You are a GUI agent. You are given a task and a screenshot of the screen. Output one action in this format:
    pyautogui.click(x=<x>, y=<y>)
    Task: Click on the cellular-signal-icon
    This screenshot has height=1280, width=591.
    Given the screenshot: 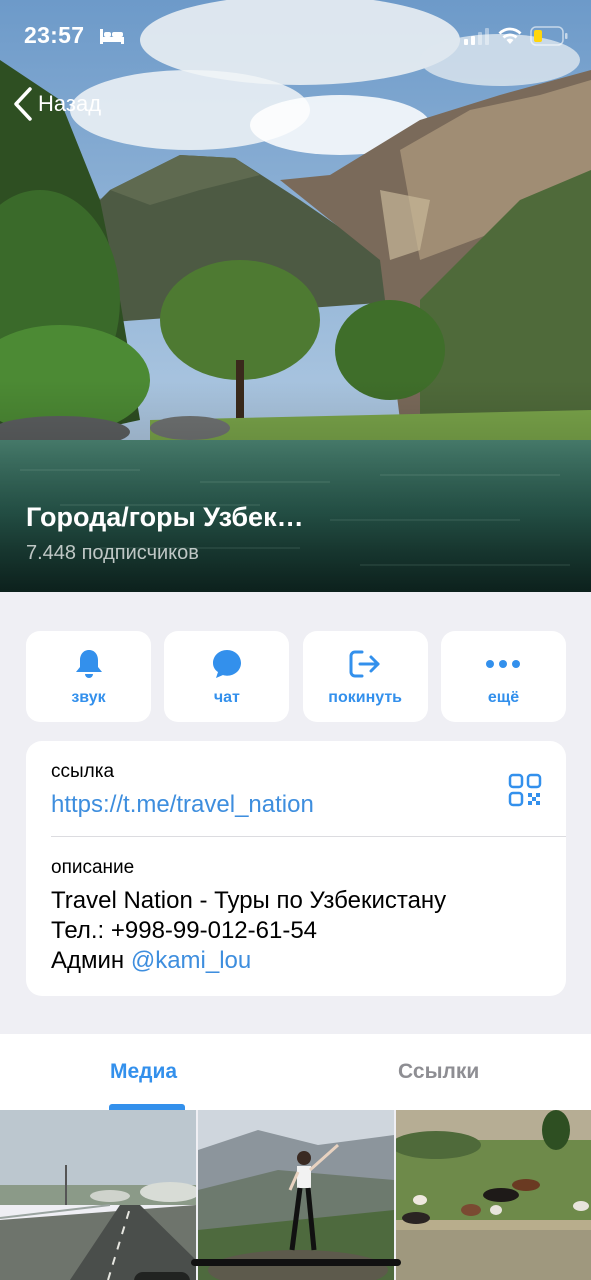 What is the action you would take?
    pyautogui.click(x=476, y=36)
    